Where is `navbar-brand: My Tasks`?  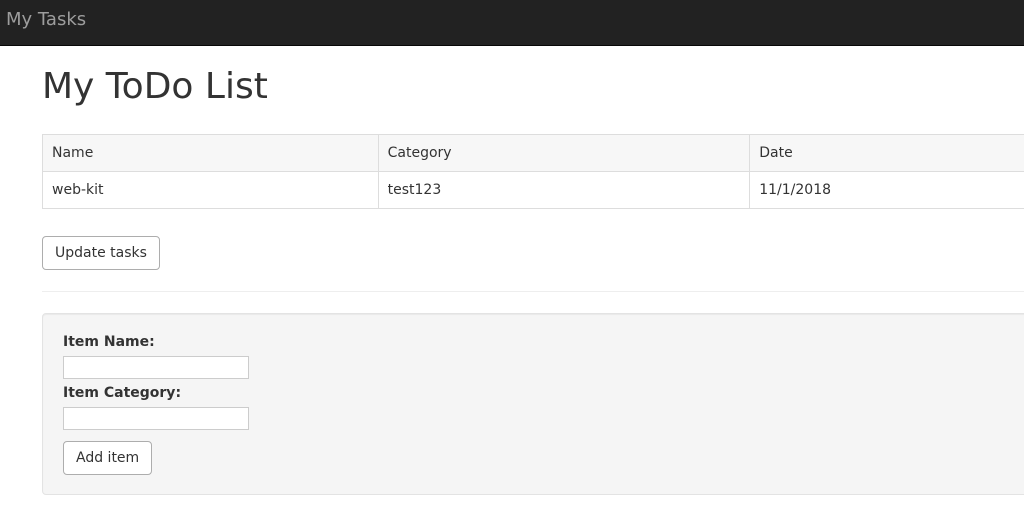 navbar-brand: My Tasks is located at coordinates (46, 20).